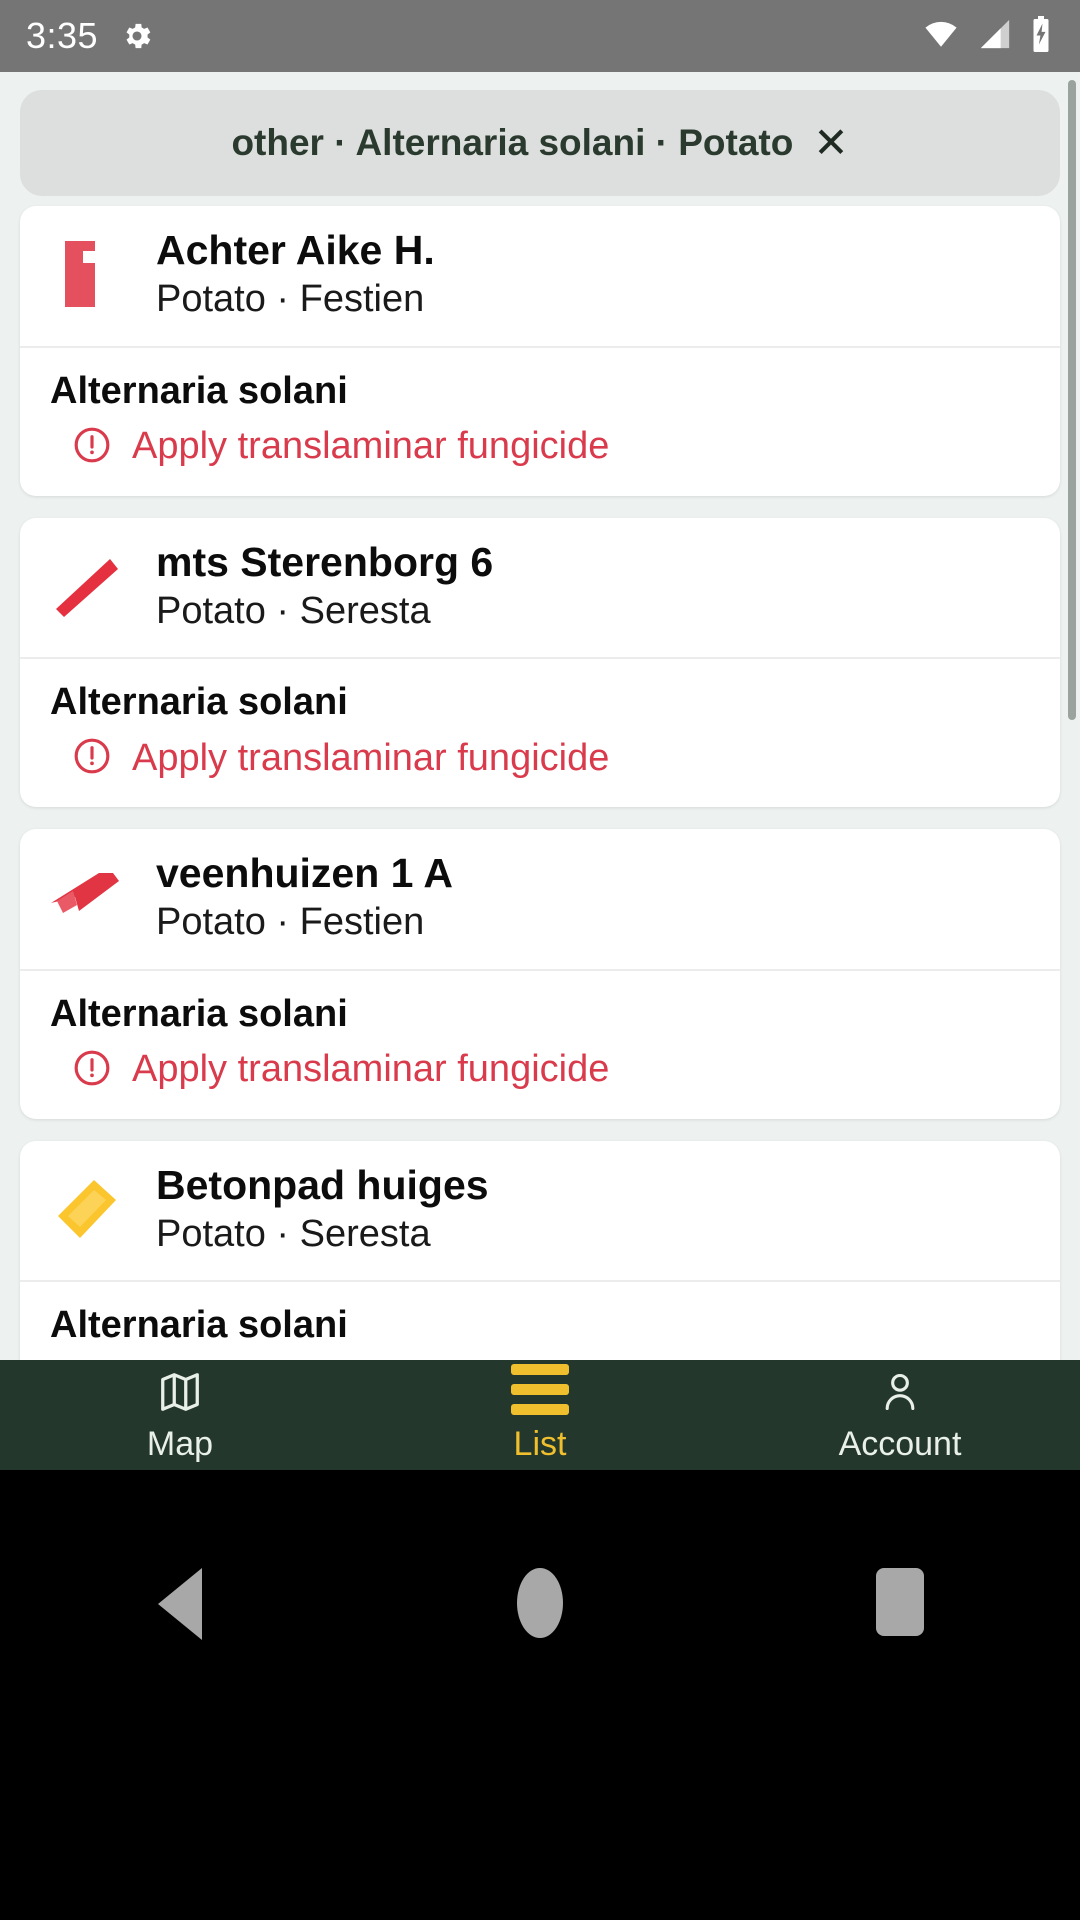 The height and width of the screenshot is (1920, 1080). I want to click on nav-tab-list: List, so click(540, 1413).